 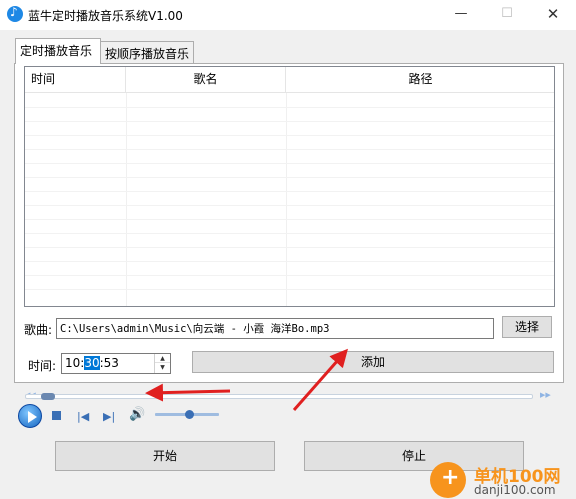 I want to click on time-label: 时间:, so click(x=42, y=366).